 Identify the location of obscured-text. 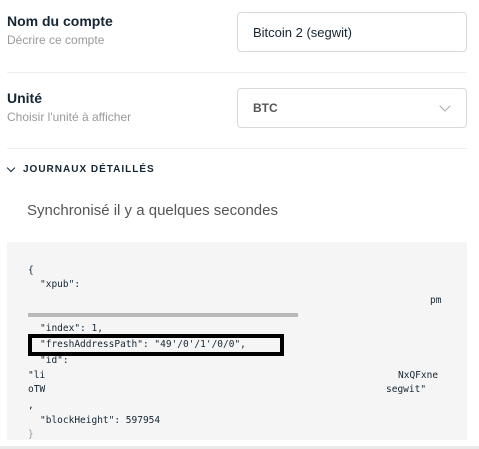
(163, 315).